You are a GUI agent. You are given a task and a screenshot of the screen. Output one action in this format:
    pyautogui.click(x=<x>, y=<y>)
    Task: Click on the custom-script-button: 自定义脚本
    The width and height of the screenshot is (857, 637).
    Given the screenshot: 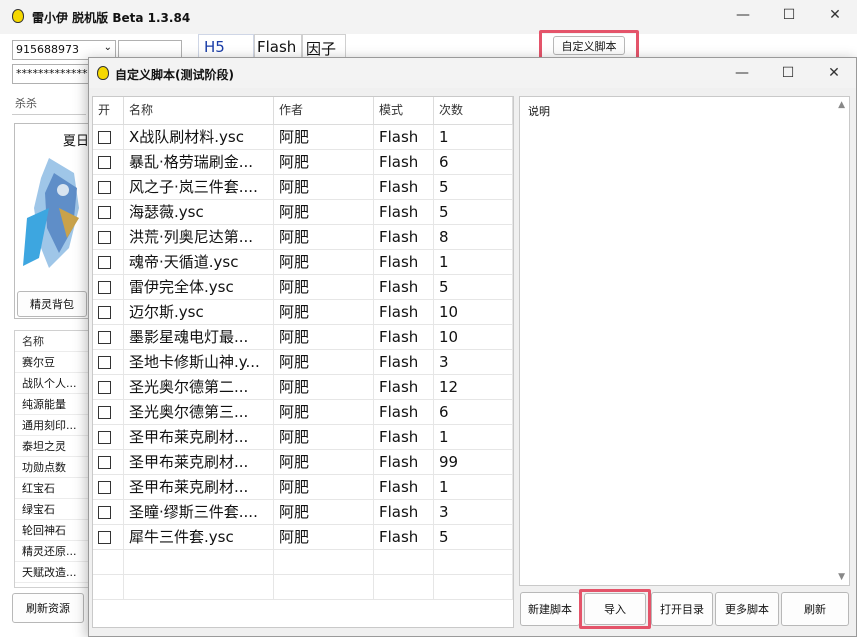 What is the action you would take?
    pyautogui.click(x=589, y=45)
    